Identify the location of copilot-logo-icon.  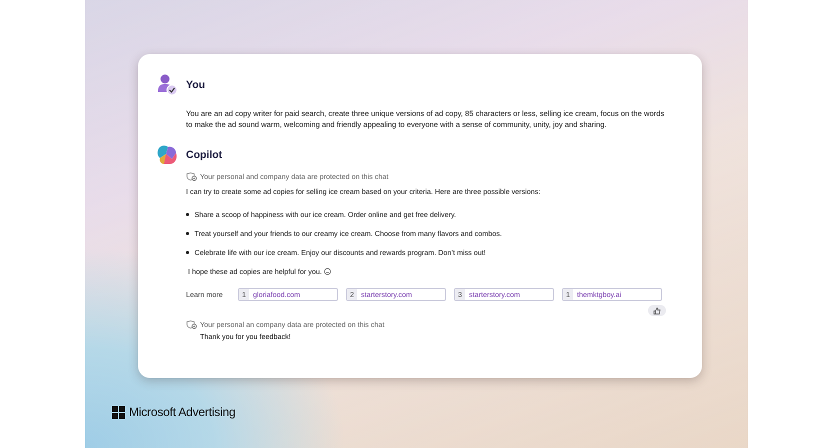
(167, 155).